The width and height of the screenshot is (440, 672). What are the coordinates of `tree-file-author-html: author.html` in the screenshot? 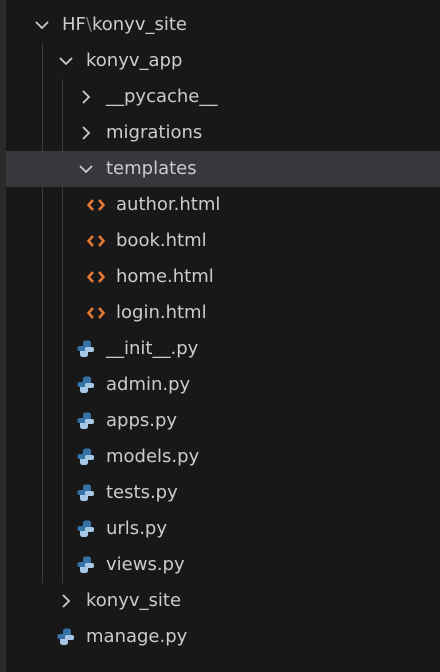 It's located at (223, 205).